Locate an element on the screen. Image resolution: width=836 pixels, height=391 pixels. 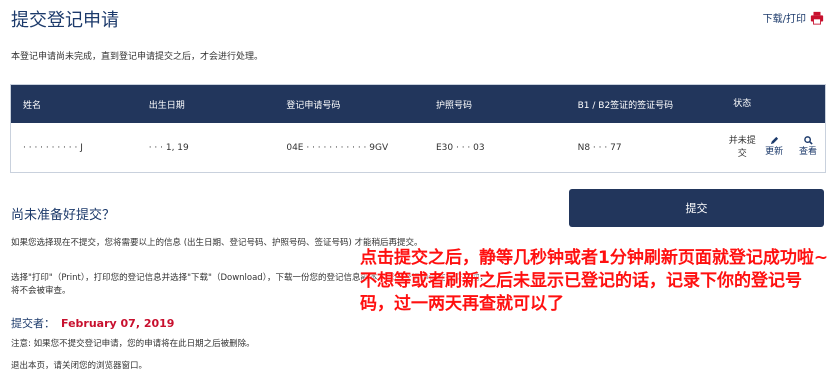
header-dob: 出生日期 is located at coordinates (166, 105).